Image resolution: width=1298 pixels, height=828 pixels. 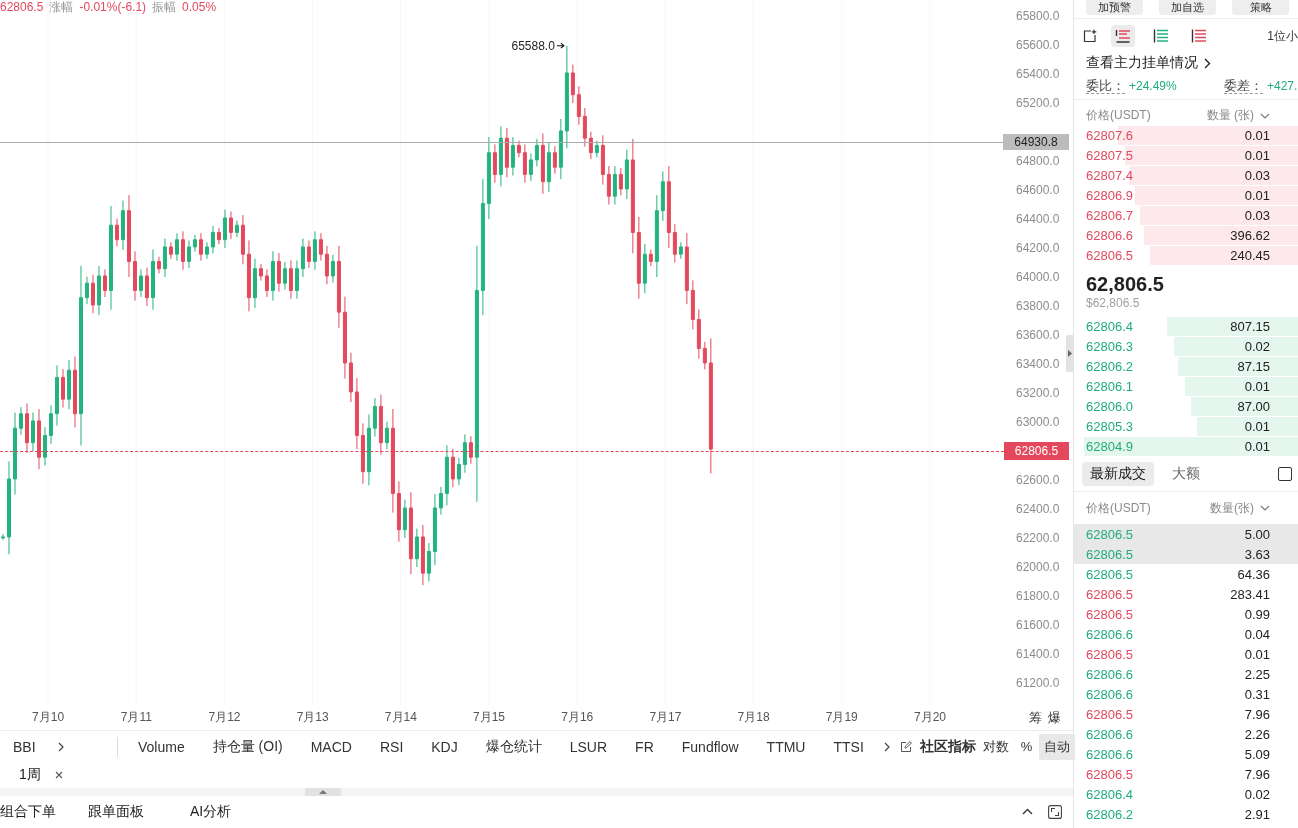 What do you see at coordinates (1109, 255) in the screenshot?
I see `ask-price: 62806.5` at bounding box center [1109, 255].